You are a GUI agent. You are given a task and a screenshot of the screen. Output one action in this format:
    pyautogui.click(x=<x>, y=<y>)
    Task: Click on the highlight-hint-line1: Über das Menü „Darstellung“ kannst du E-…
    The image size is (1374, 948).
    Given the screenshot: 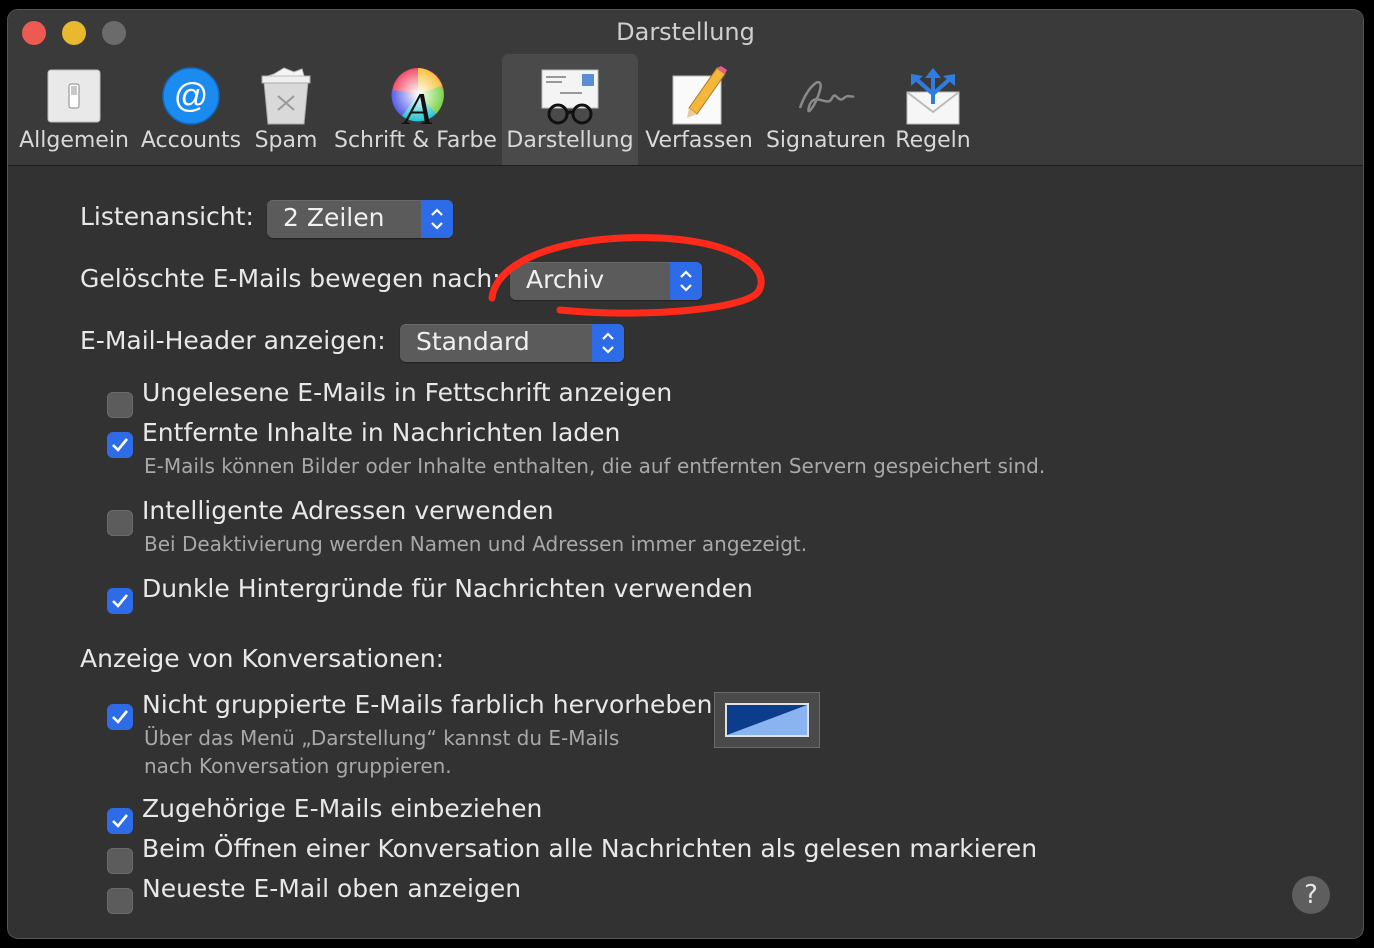 What is the action you would take?
    pyautogui.click(x=382, y=738)
    